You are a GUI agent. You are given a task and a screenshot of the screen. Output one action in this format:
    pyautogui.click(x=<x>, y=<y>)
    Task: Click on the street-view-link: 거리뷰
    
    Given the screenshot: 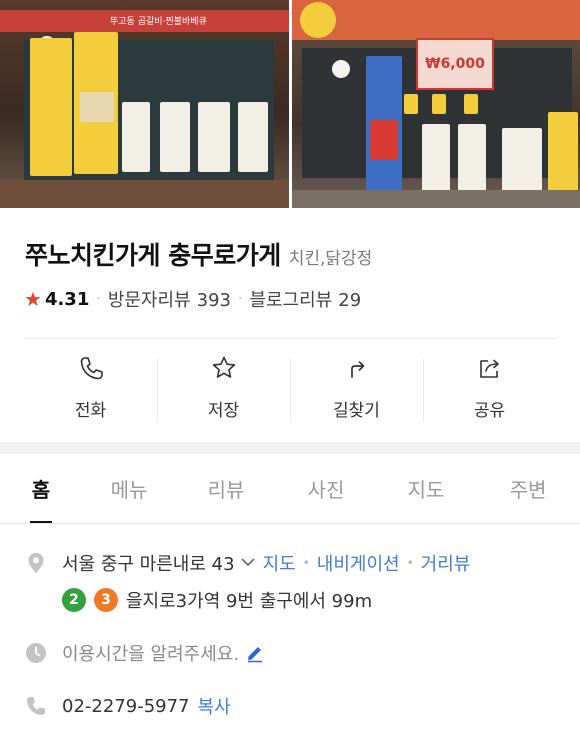 What is the action you would take?
    pyautogui.click(x=446, y=563)
    